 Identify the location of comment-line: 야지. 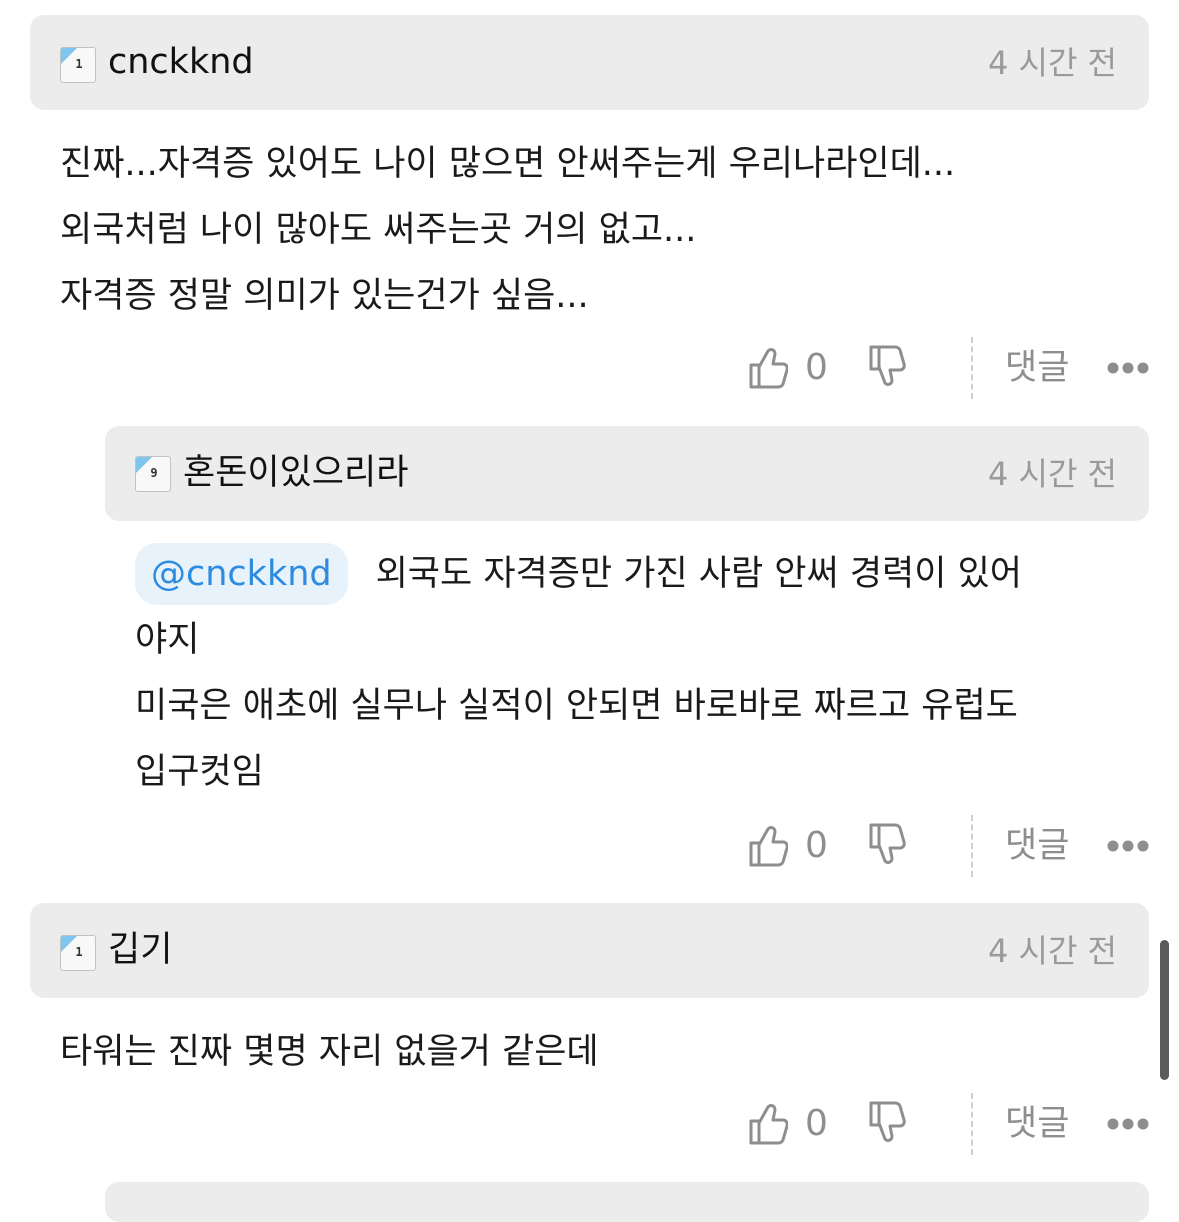
(167, 640).